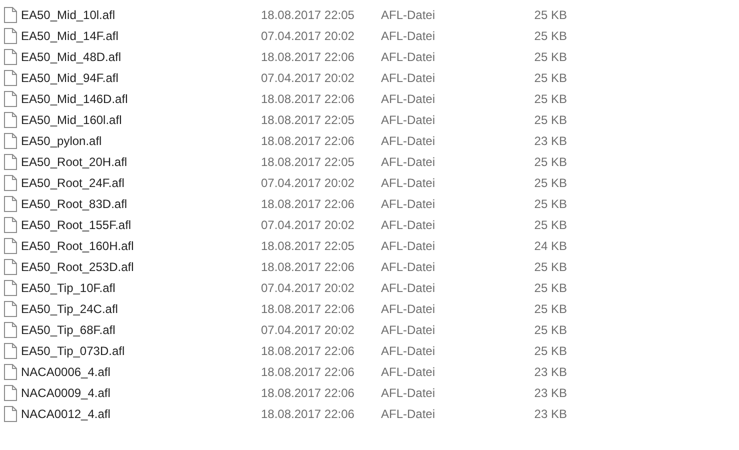 This screenshot has height=450, width=739. Describe the element at coordinates (68, 287) in the screenshot. I see `file-name: EA50_Tip_10F.afl` at that location.